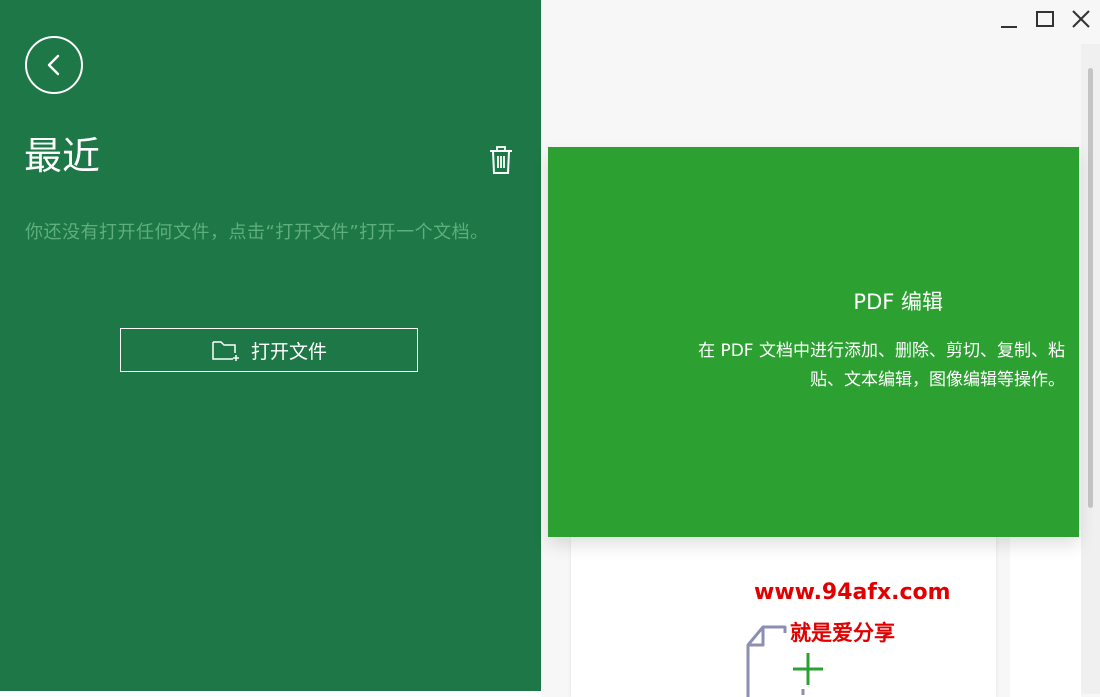  I want to click on back-arrow-icon, so click(53, 65).